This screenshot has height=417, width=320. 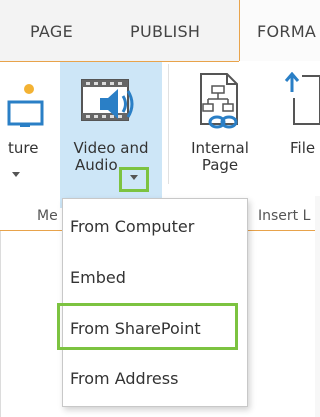 What do you see at coordinates (107, 100) in the screenshot?
I see `video-audio-icon` at bounding box center [107, 100].